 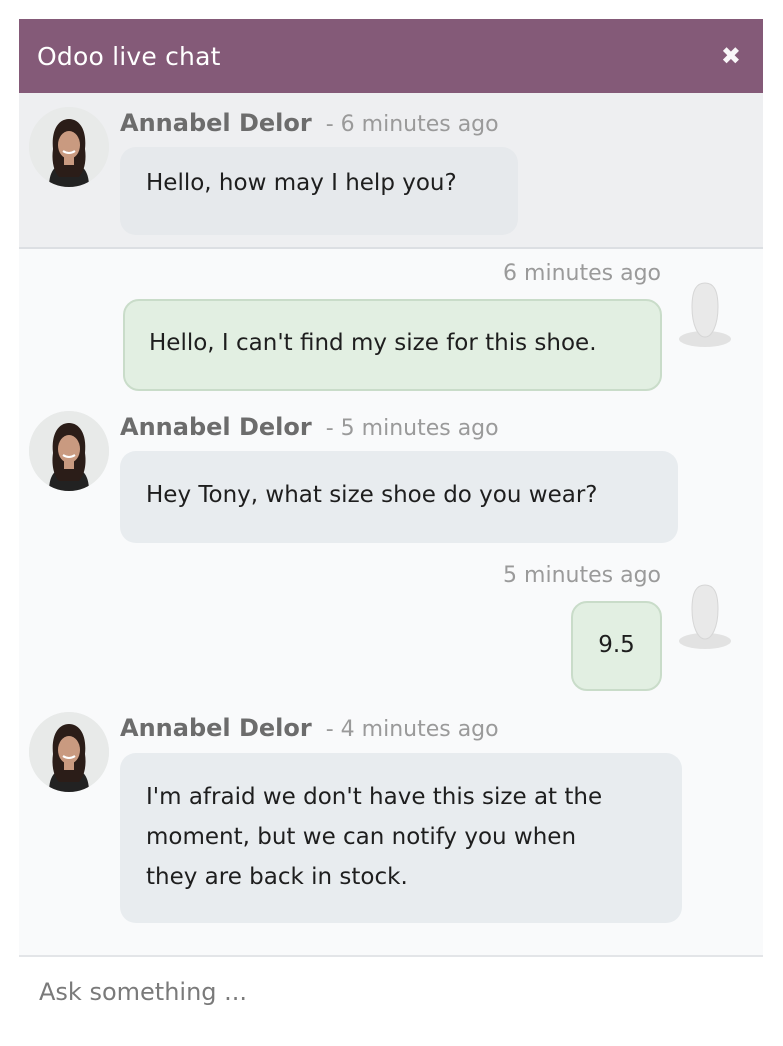 I want to click on message-meta: Annabel Delor - 5 minutes ago, so click(x=309, y=427).